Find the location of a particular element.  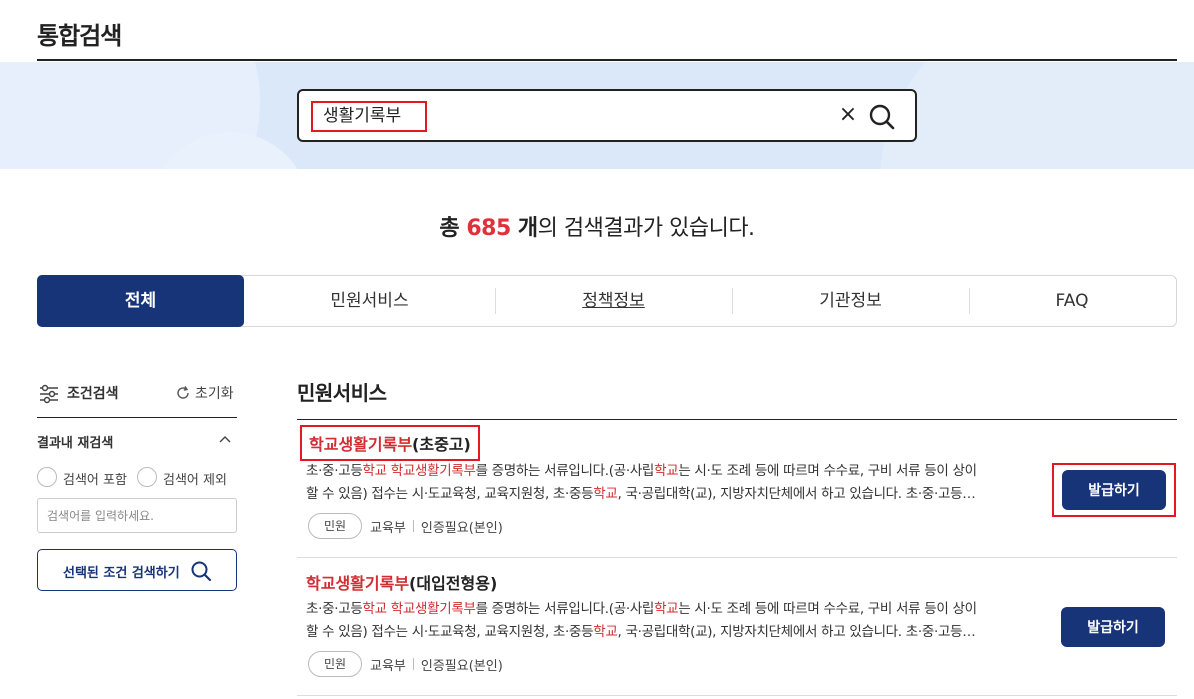

result-count: 685 is located at coordinates (488, 228).